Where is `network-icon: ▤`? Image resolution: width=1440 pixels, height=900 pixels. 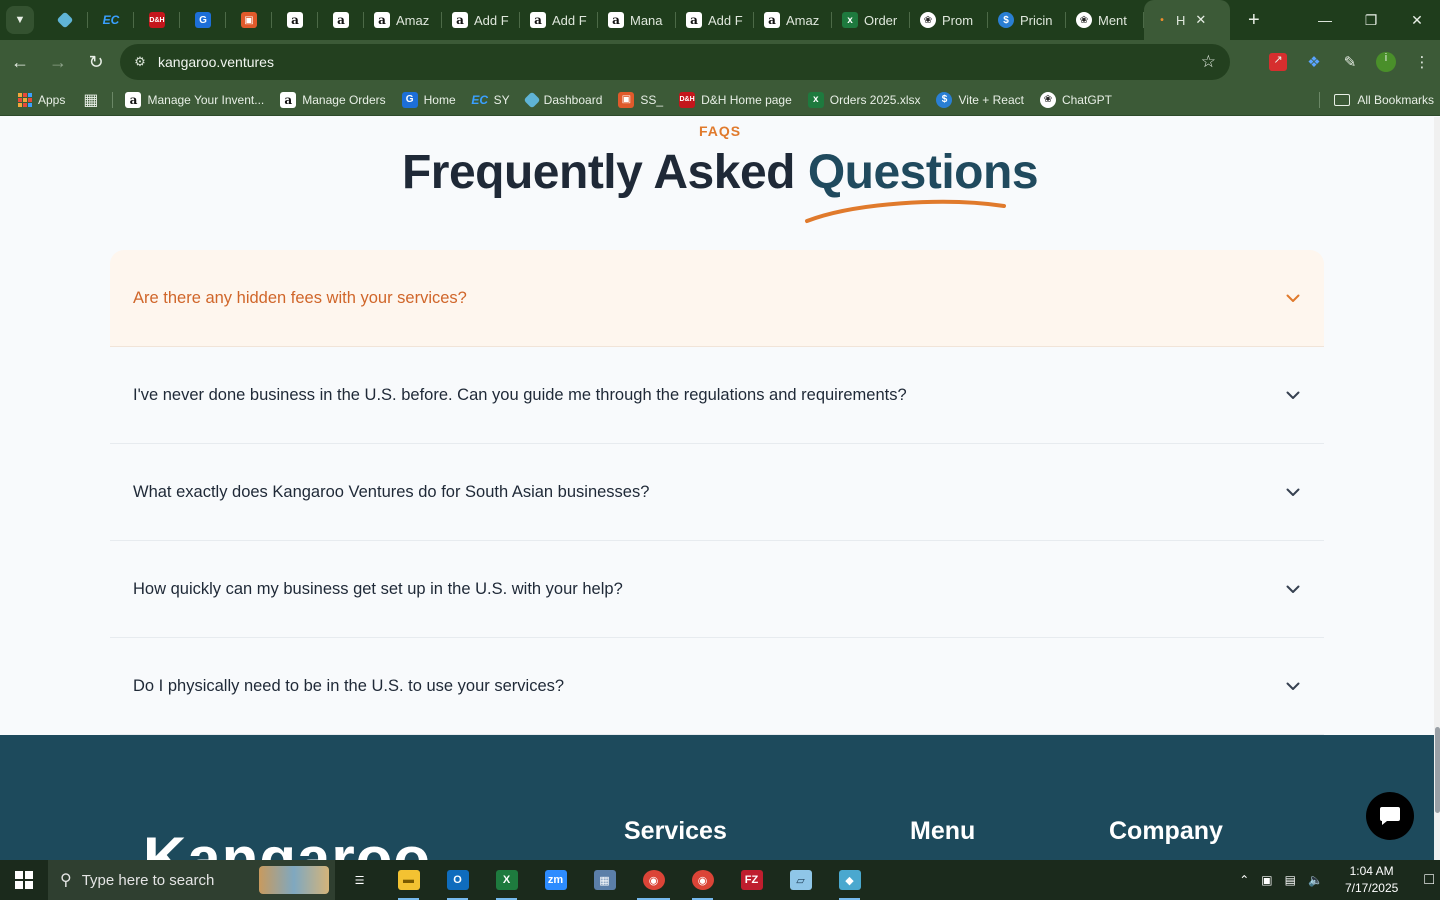 network-icon: ▤ is located at coordinates (1290, 880).